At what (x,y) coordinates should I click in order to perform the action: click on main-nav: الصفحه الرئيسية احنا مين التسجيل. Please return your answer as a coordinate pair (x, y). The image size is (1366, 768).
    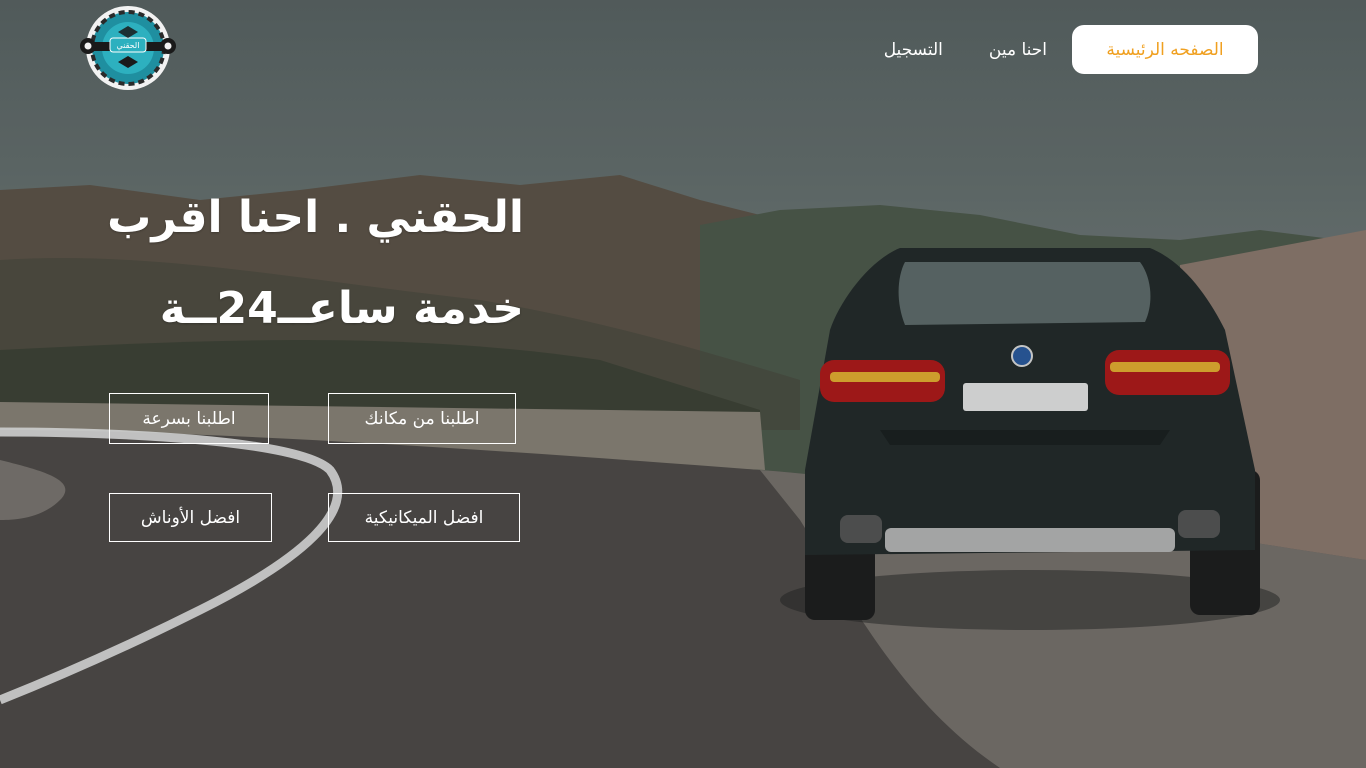
    Looking at the image, I should click on (1071, 49).